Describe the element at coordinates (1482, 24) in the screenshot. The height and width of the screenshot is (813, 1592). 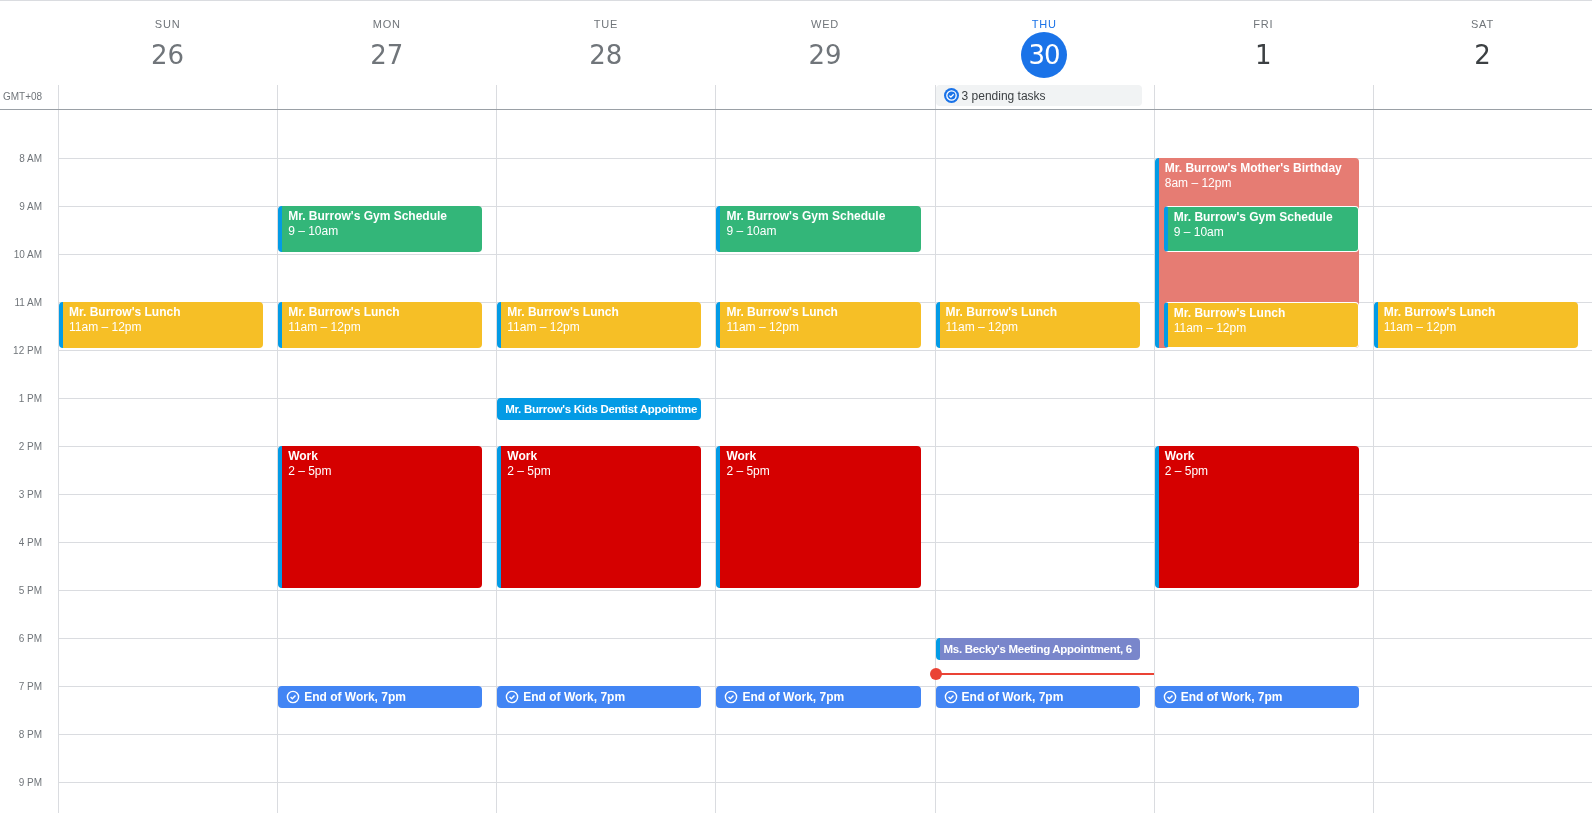
I see `weekday-label: SAT` at that location.